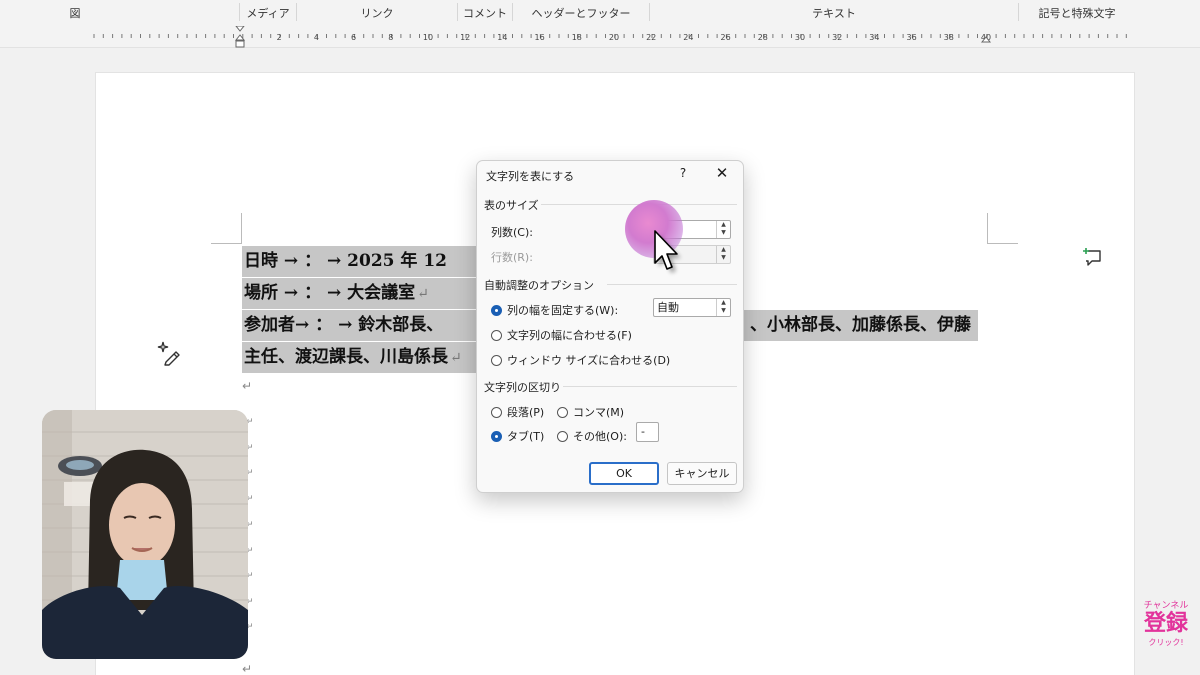 The image size is (1200, 675). I want to click on document-line: 場所 → ： → 大会議室 ↵, so click(360, 293).